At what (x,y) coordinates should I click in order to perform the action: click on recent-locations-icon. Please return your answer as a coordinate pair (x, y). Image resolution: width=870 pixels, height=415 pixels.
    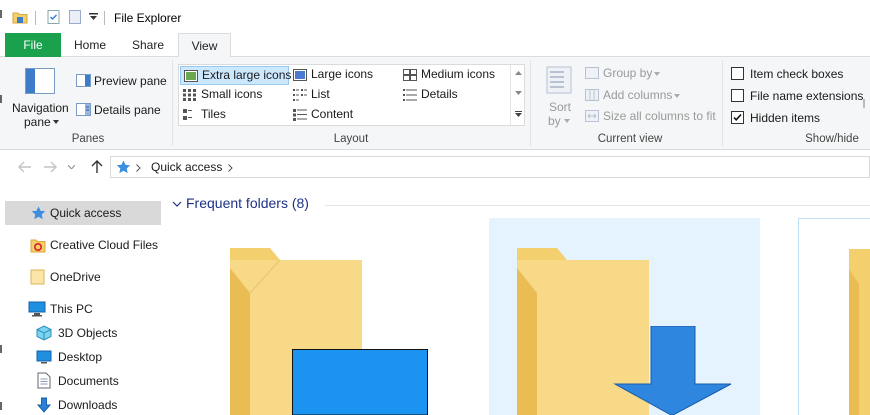
    Looking at the image, I should click on (71, 167).